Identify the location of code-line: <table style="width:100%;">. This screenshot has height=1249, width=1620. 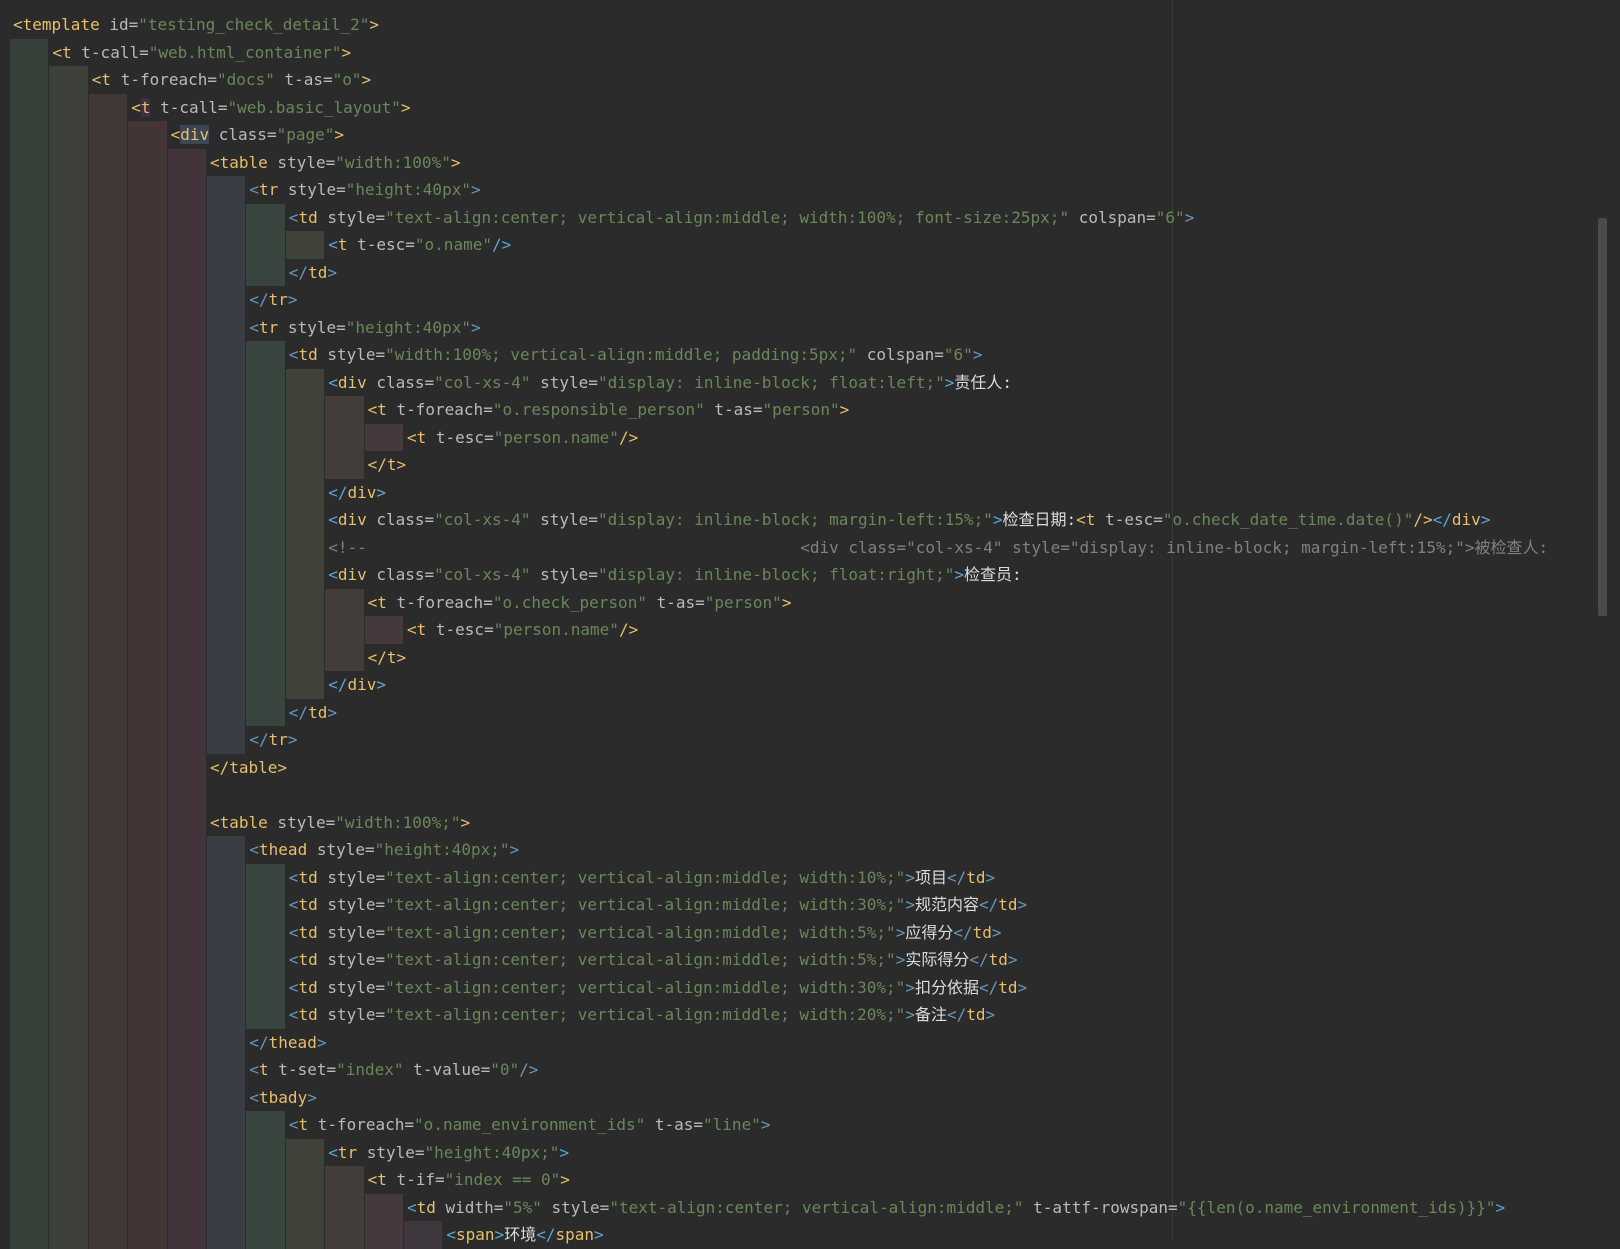
(340, 823).